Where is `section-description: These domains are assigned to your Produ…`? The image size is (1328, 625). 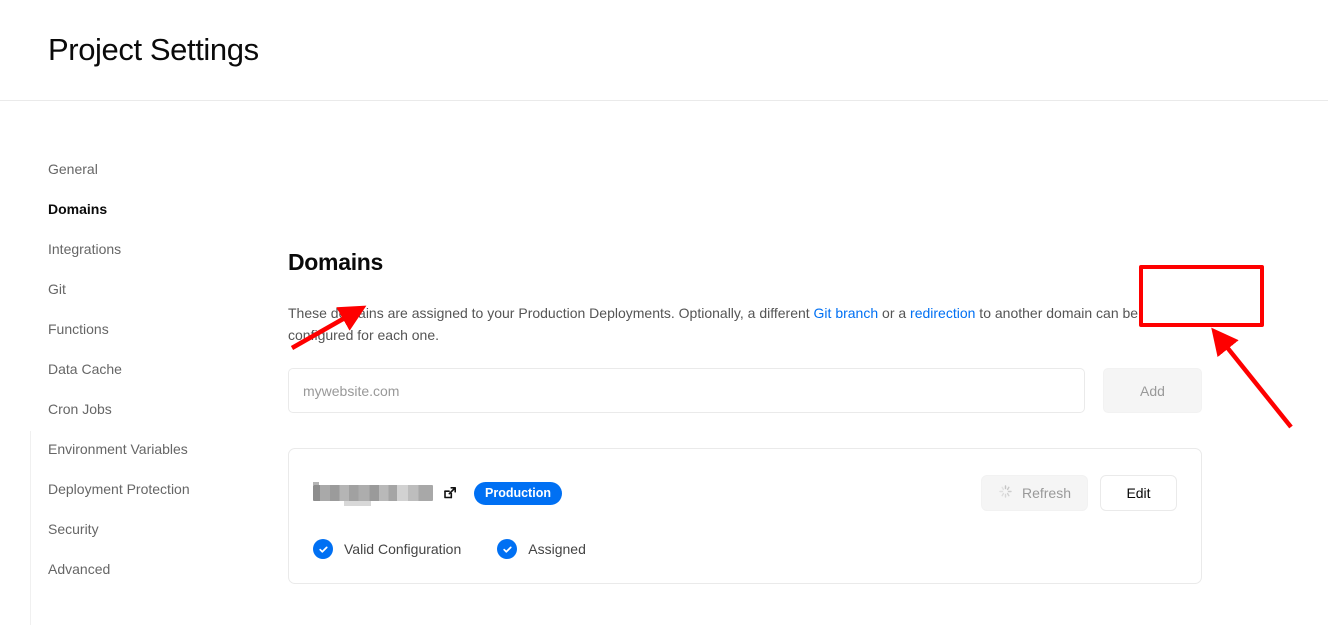 section-description: These domains are assigned to your Produ… is located at coordinates (733, 324).